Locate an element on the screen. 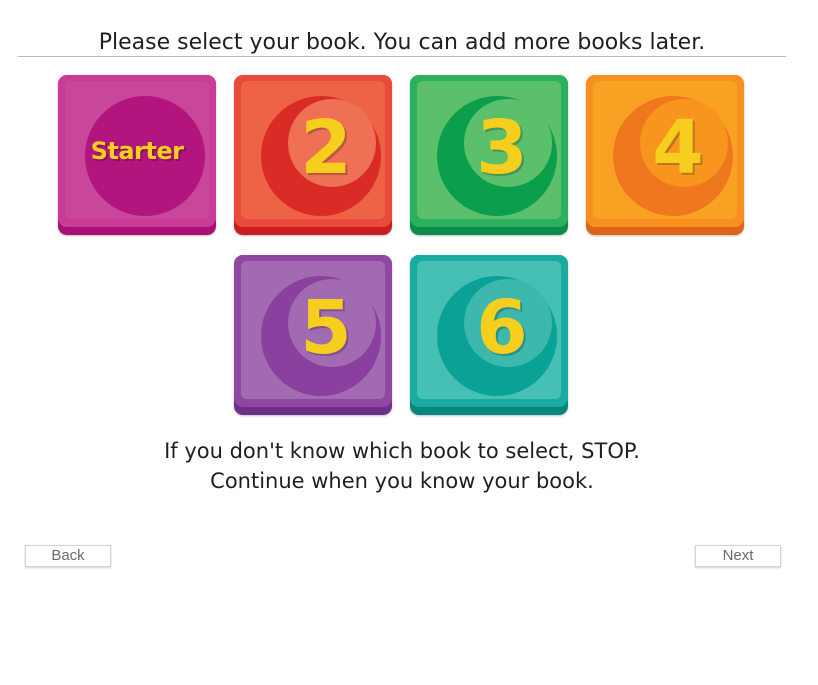  book-tile-3: 3 is located at coordinates (489, 155).